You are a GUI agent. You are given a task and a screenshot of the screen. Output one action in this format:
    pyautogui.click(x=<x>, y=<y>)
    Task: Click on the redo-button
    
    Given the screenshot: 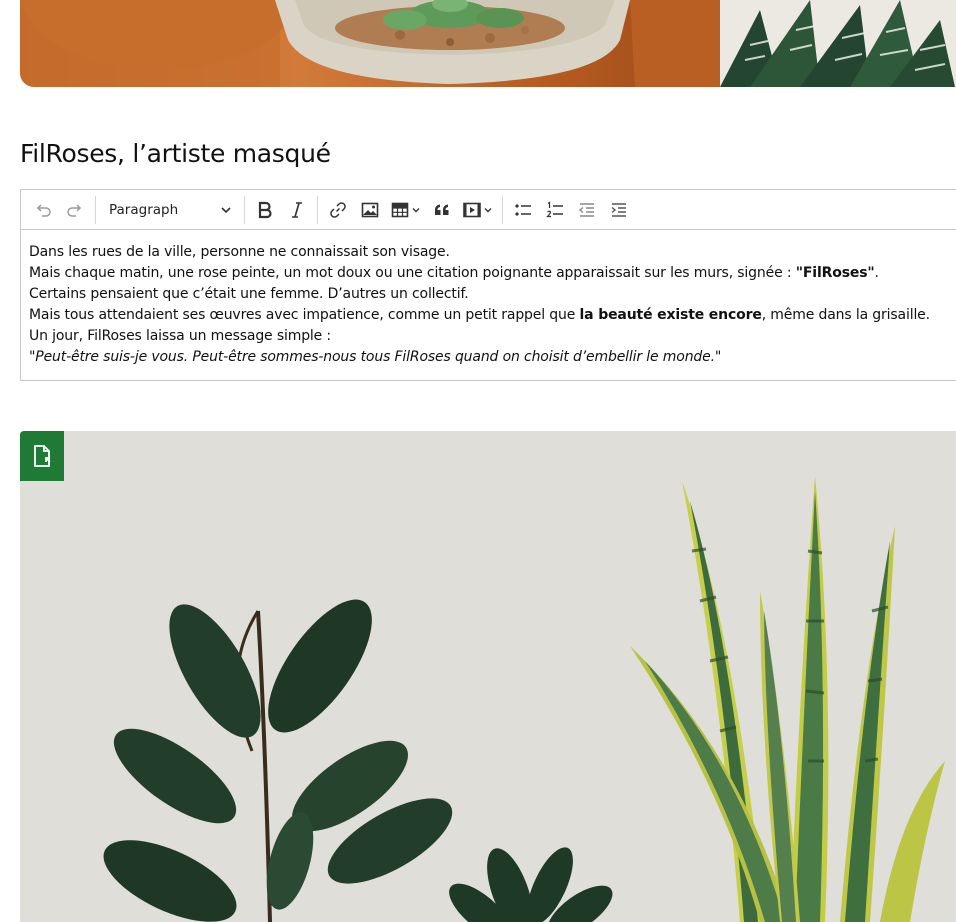 What is the action you would take?
    pyautogui.click(x=75, y=210)
    